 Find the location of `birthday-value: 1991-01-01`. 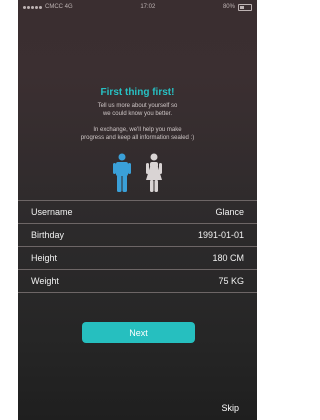

birthday-value: 1991-01-01 is located at coordinates (221, 235).